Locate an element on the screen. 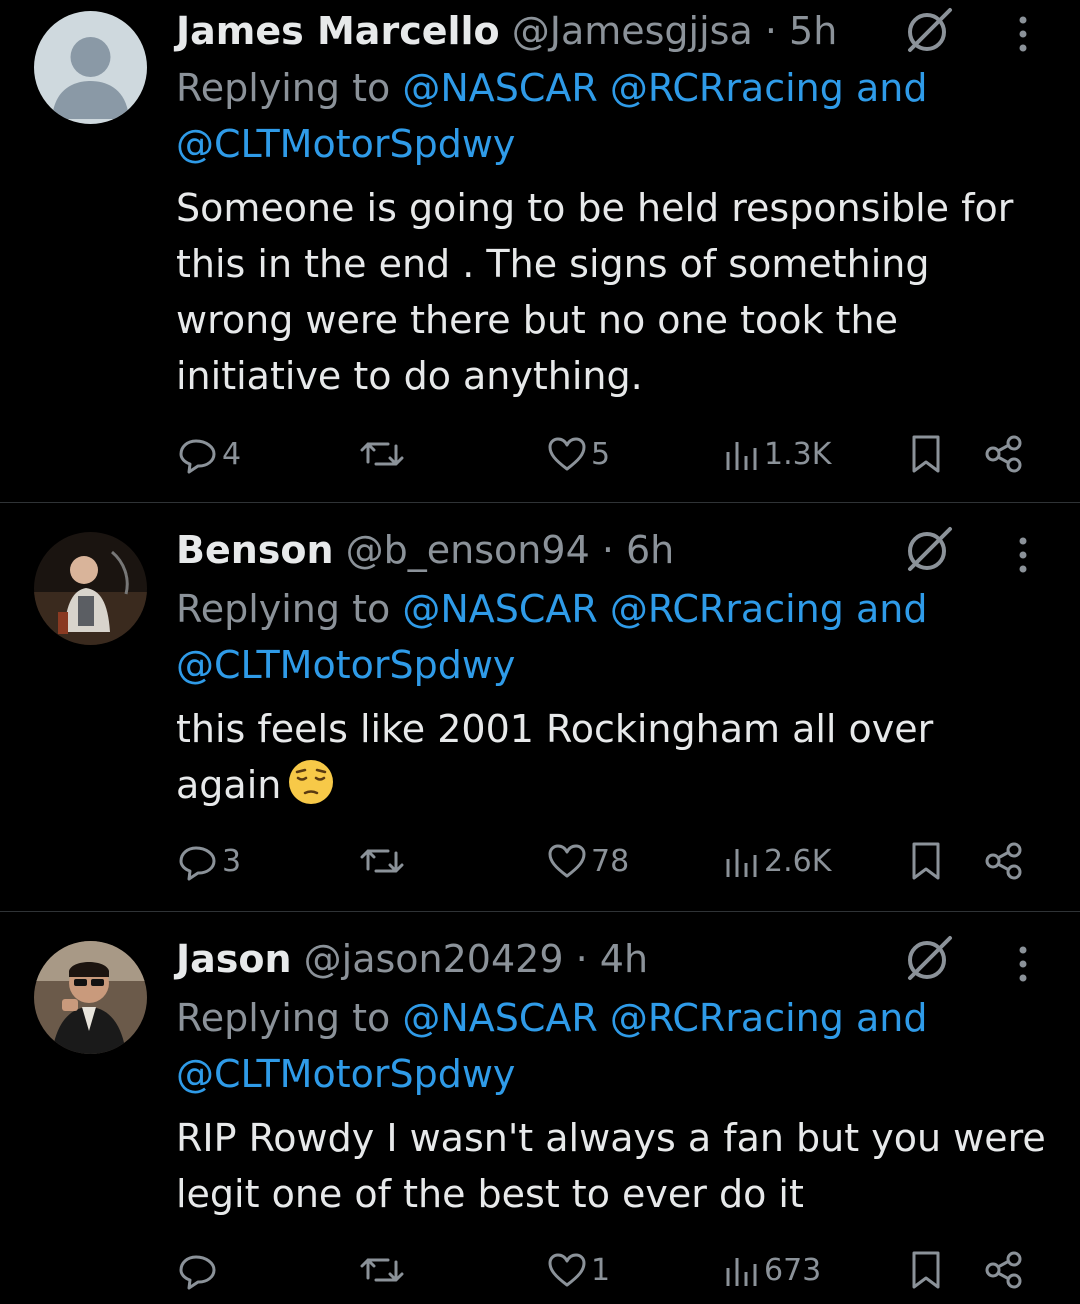 The image size is (1080, 1304). reply-button is located at coordinates (199, 1270).